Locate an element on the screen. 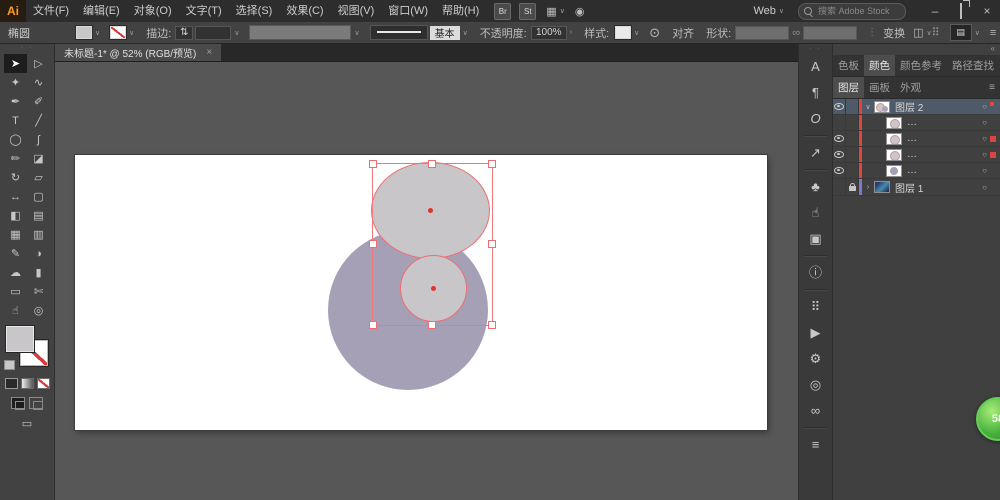 This screenshot has width=1000, height=500. pencil-tool: ✏ is located at coordinates (15, 158).